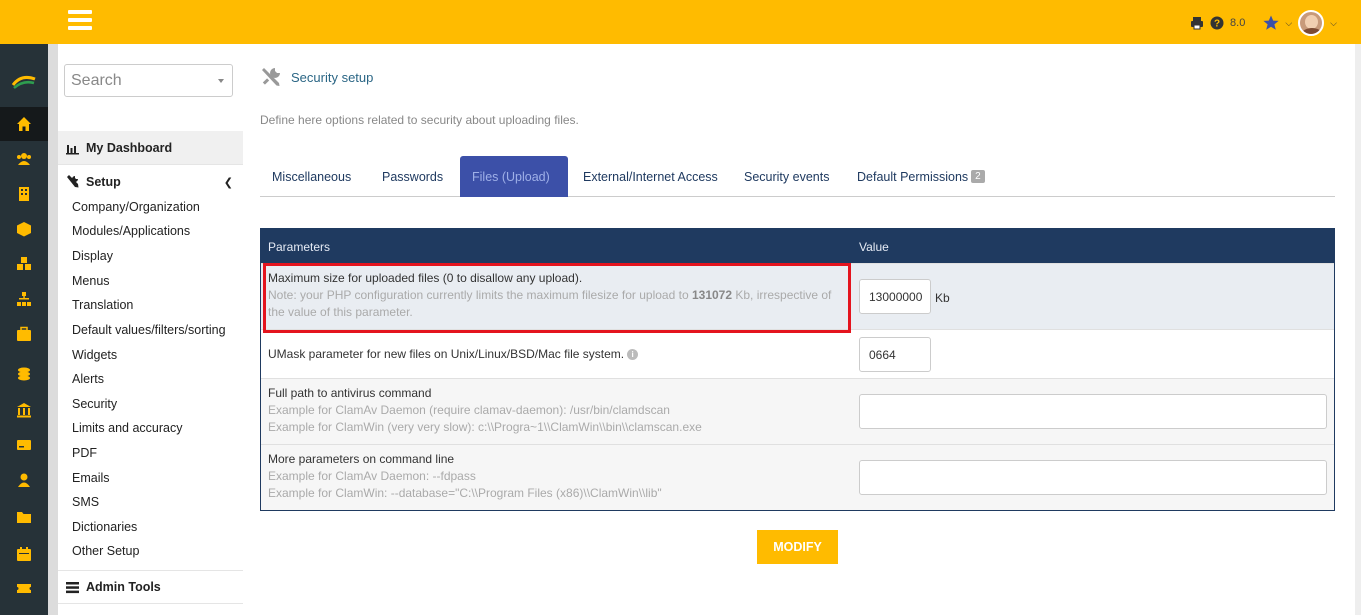 Image resolution: width=1361 pixels, height=615 pixels. I want to click on collapse-chevron-left-icon: ❮, so click(228, 182).